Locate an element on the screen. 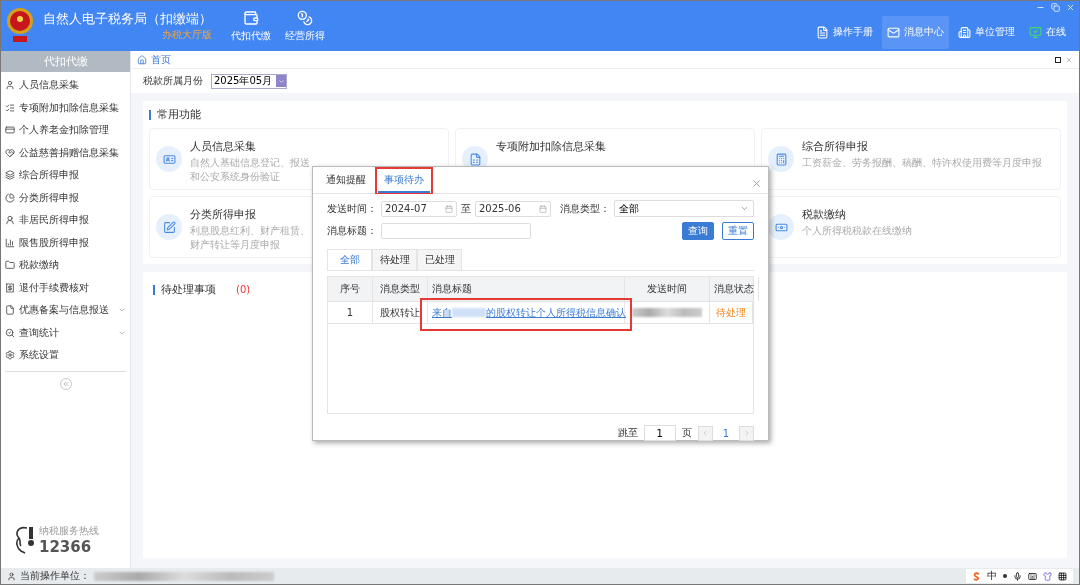  status-label: 当前操作单位： is located at coordinates (55, 576).